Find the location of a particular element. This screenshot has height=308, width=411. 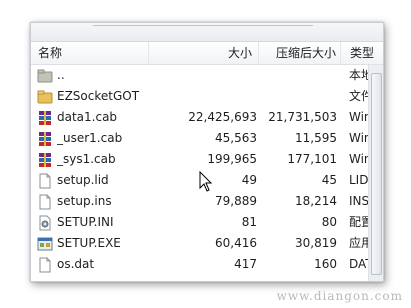

address-bar is located at coordinates (203, 31).